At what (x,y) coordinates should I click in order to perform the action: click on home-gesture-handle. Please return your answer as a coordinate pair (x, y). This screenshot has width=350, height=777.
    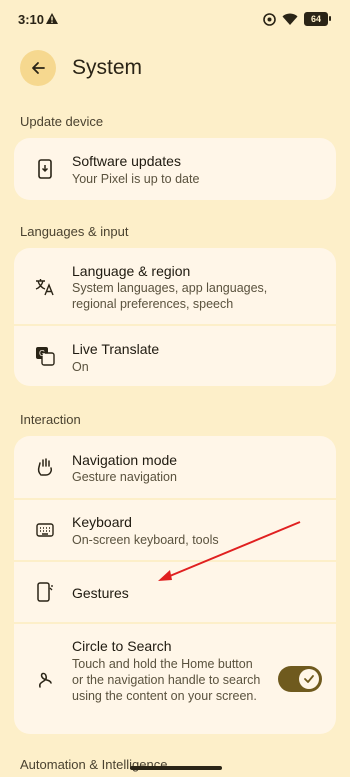
    Looking at the image, I should click on (176, 768).